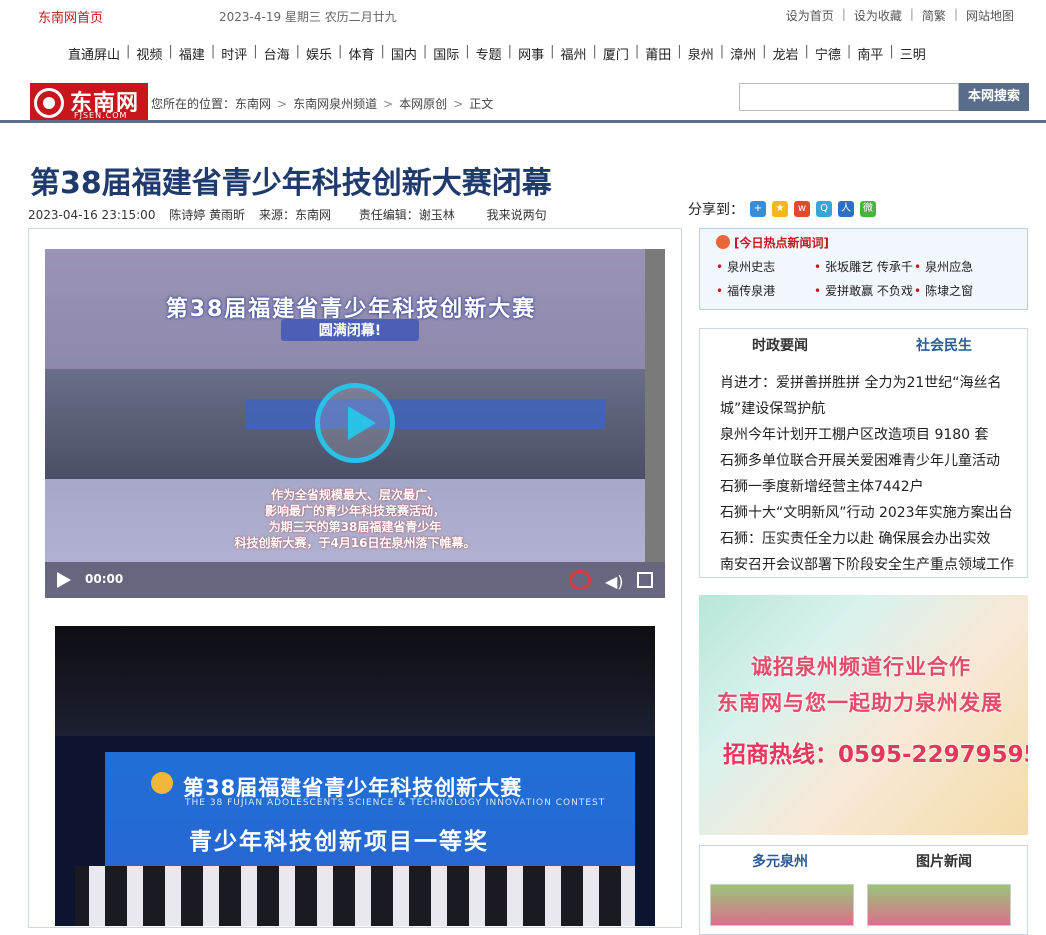 The height and width of the screenshot is (935, 1046). What do you see at coordinates (868, 209) in the screenshot?
I see `wechat-icon: 微` at bounding box center [868, 209].